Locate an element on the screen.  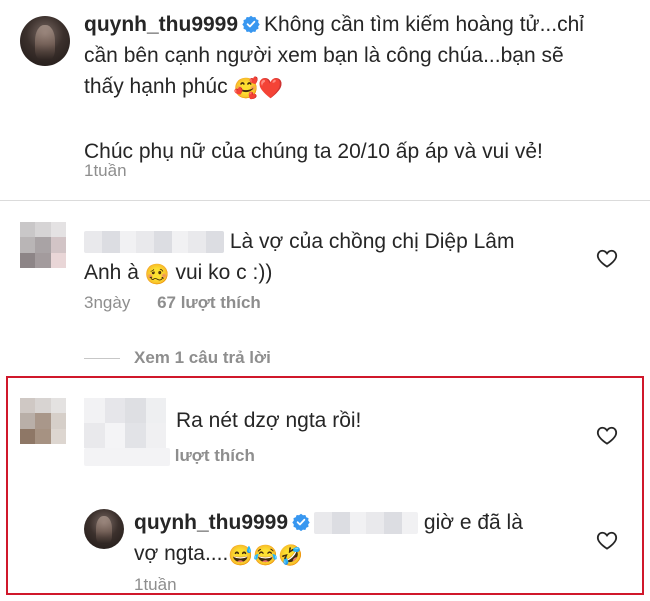
comment1-line-2b: vui ko c :)) is located at coordinates (224, 272).